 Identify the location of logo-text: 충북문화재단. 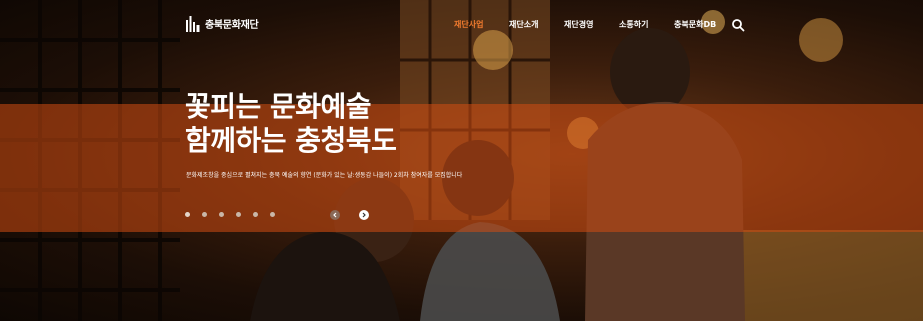
(232, 25).